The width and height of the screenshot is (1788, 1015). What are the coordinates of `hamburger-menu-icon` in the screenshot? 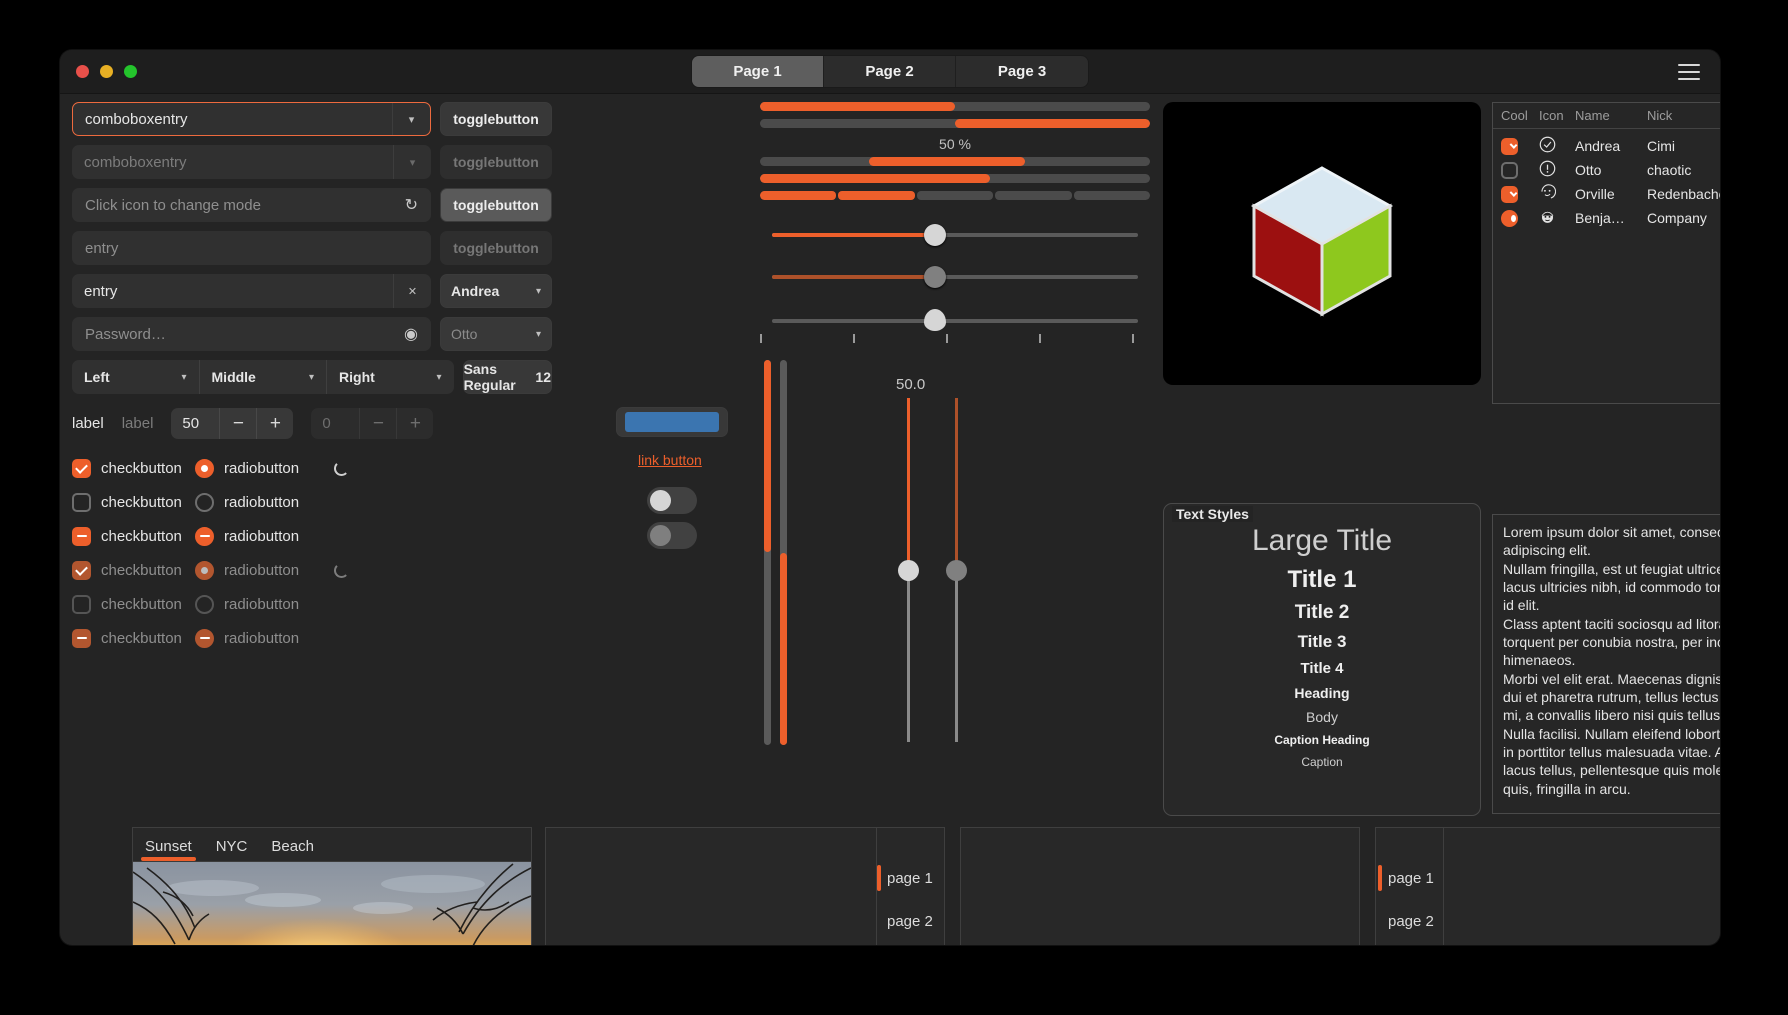 It's located at (1689, 71).